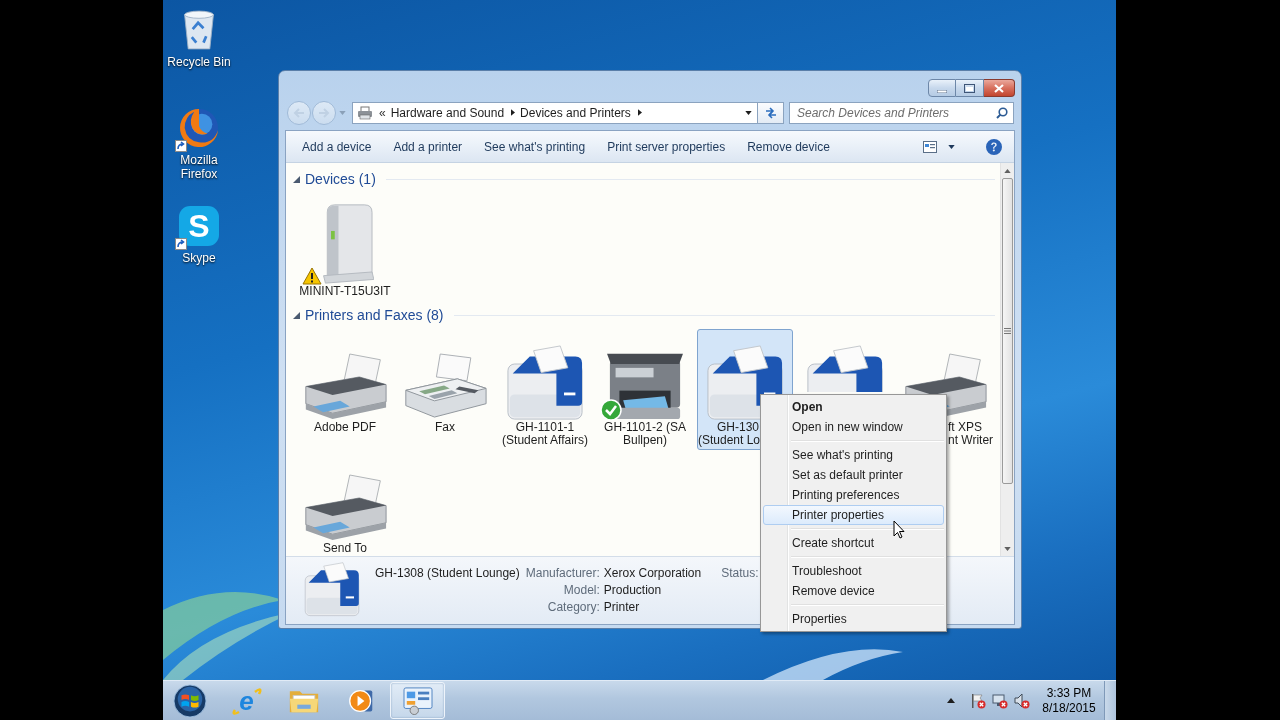 Image resolution: width=1280 pixels, height=720 pixels. What do you see at coordinates (345, 247) in the screenshot?
I see `device-item: MININT-T15U3IT` at bounding box center [345, 247].